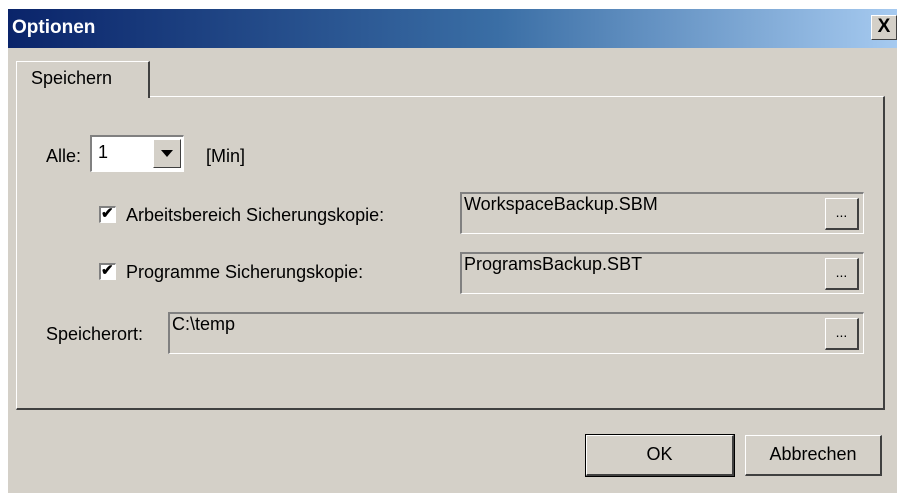  I want to click on title-bar: Optionen, so click(452, 28).